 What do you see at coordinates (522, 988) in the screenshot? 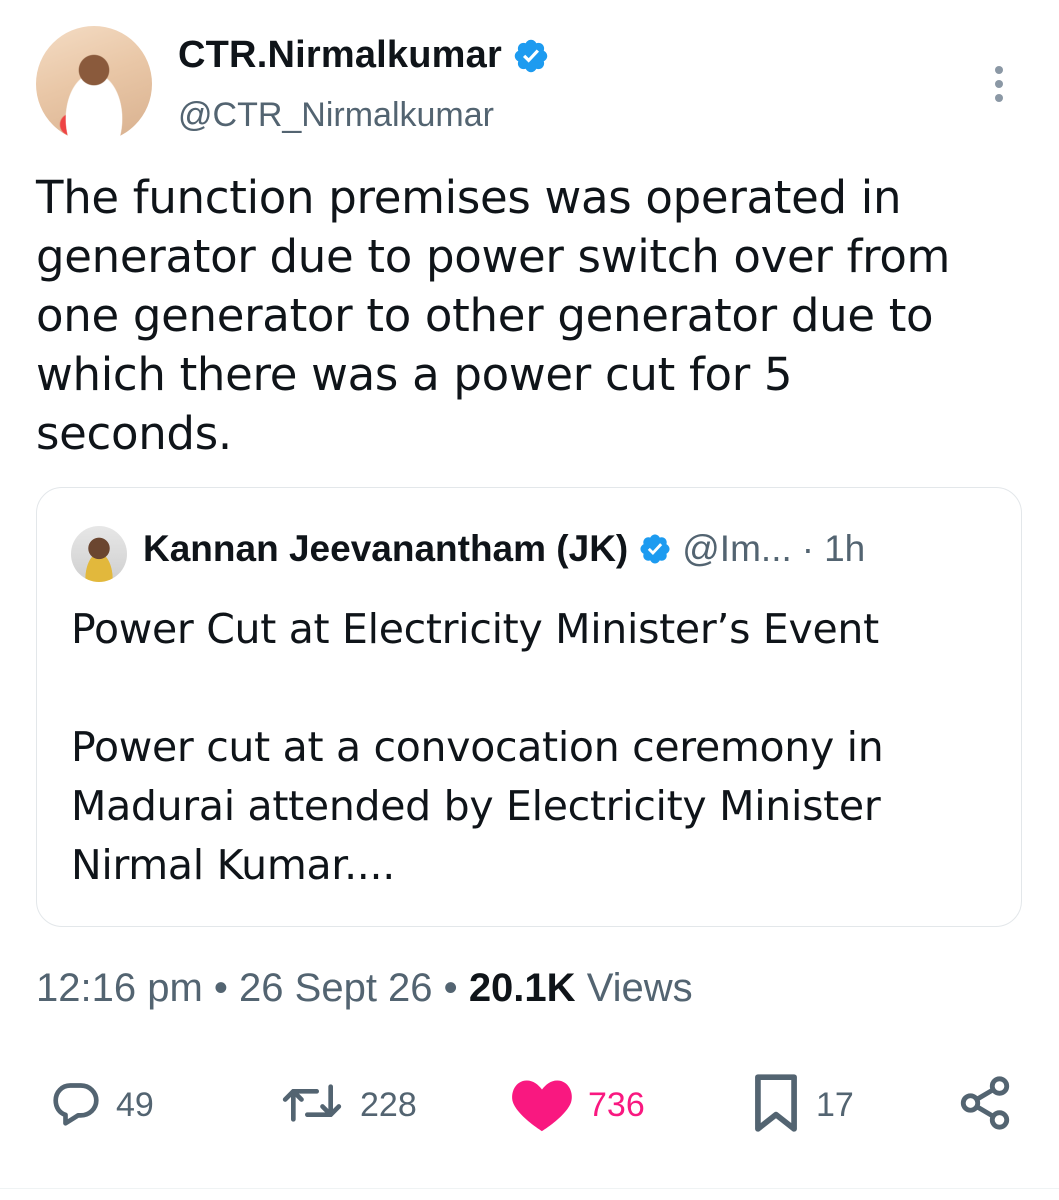
I see `views-count: 20.1K` at bounding box center [522, 988].